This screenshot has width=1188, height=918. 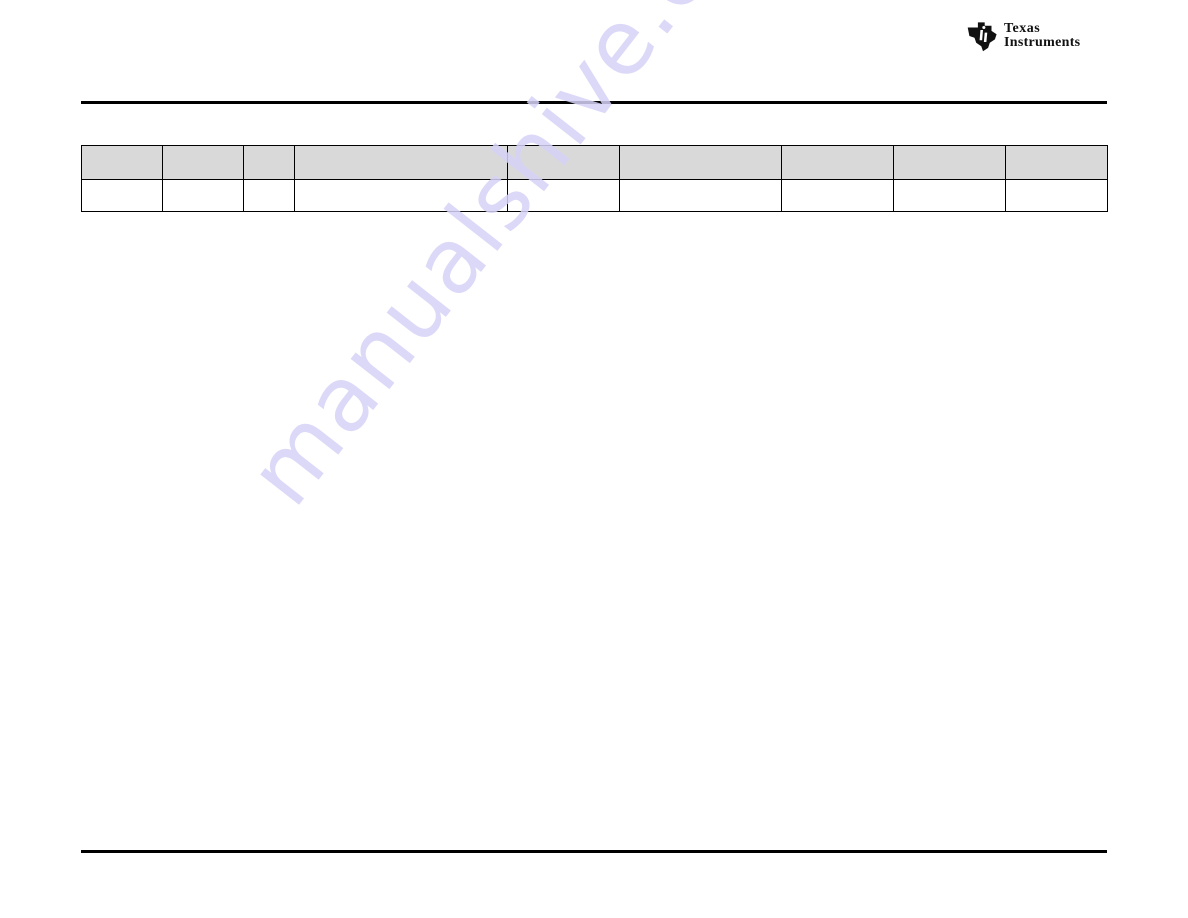 I want to click on logo-text-line1: Texas, so click(x=1022, y=28).